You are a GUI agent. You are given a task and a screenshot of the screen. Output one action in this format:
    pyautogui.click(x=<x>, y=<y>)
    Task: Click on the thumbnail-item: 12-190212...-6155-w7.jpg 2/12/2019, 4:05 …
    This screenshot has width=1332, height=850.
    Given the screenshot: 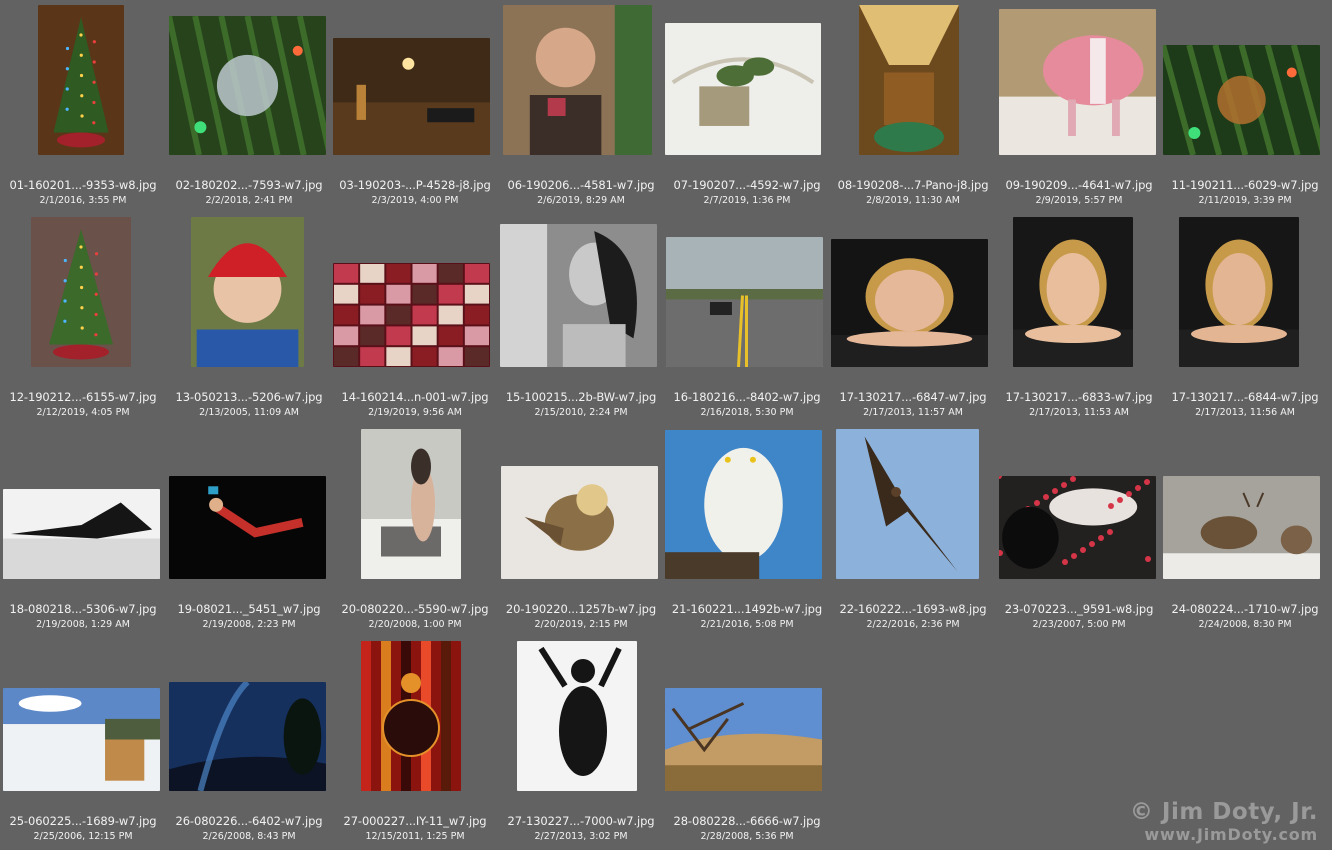 What is the action you would take?
    pyautogui.click(x=83, y=318)
    